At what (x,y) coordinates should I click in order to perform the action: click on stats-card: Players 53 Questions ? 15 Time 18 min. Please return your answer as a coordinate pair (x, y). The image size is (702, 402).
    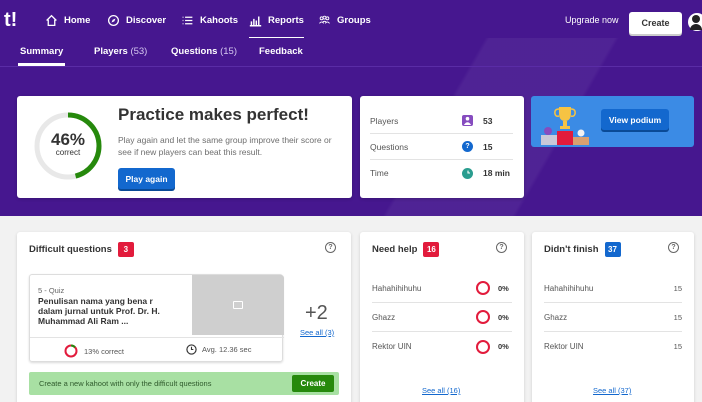
    Looking at the image, I should click on (442, 147).